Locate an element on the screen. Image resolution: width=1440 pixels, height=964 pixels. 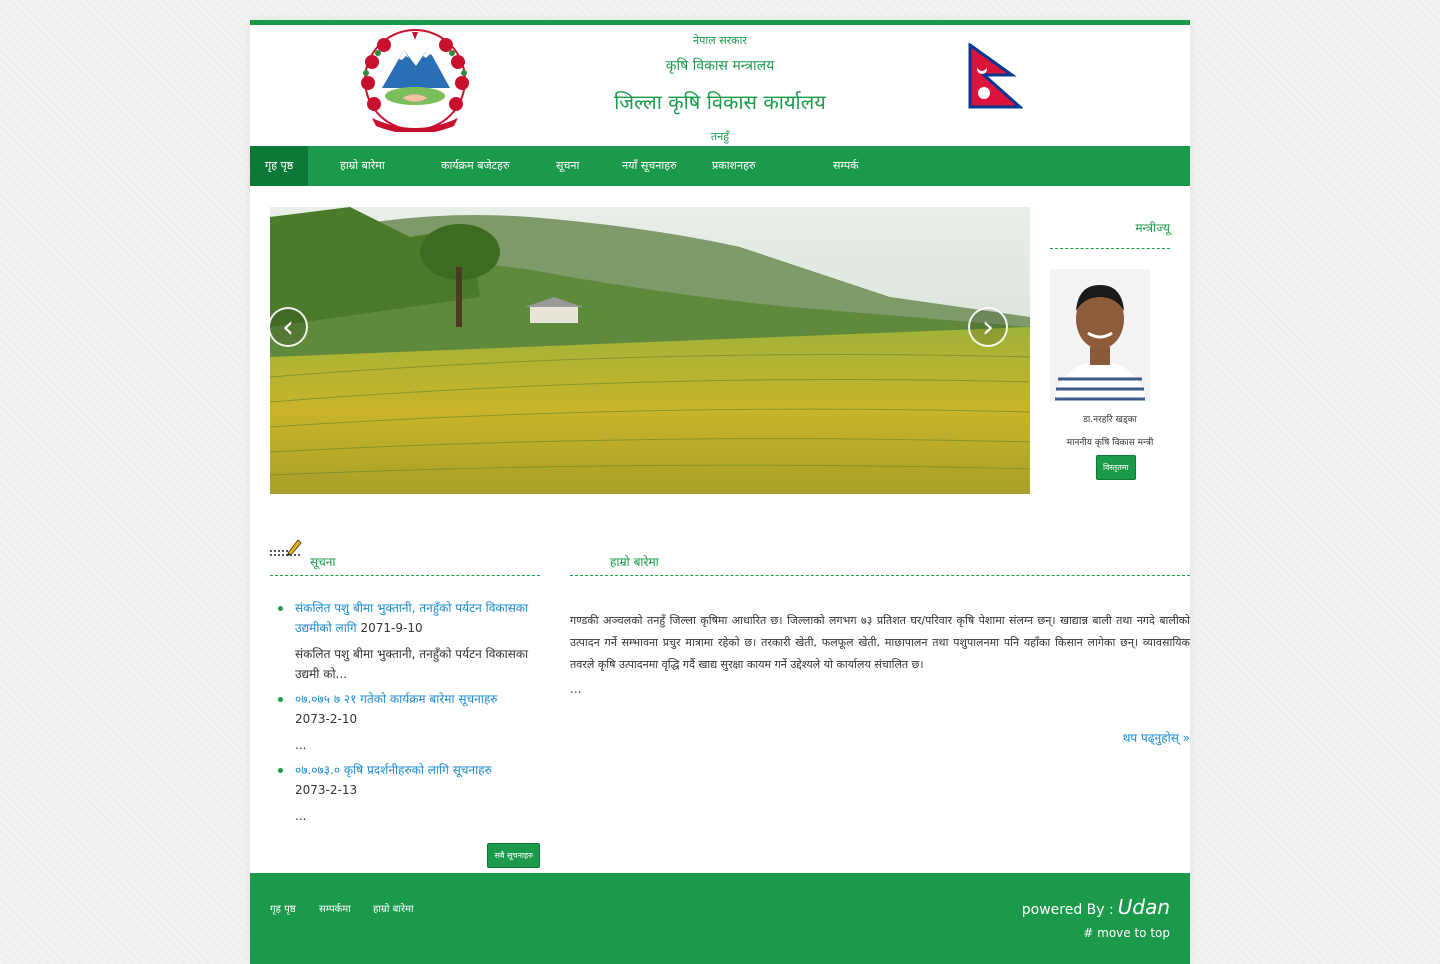
read-more-link: थप पढ्नुहोस् » is located at coordinates (1156, 737).